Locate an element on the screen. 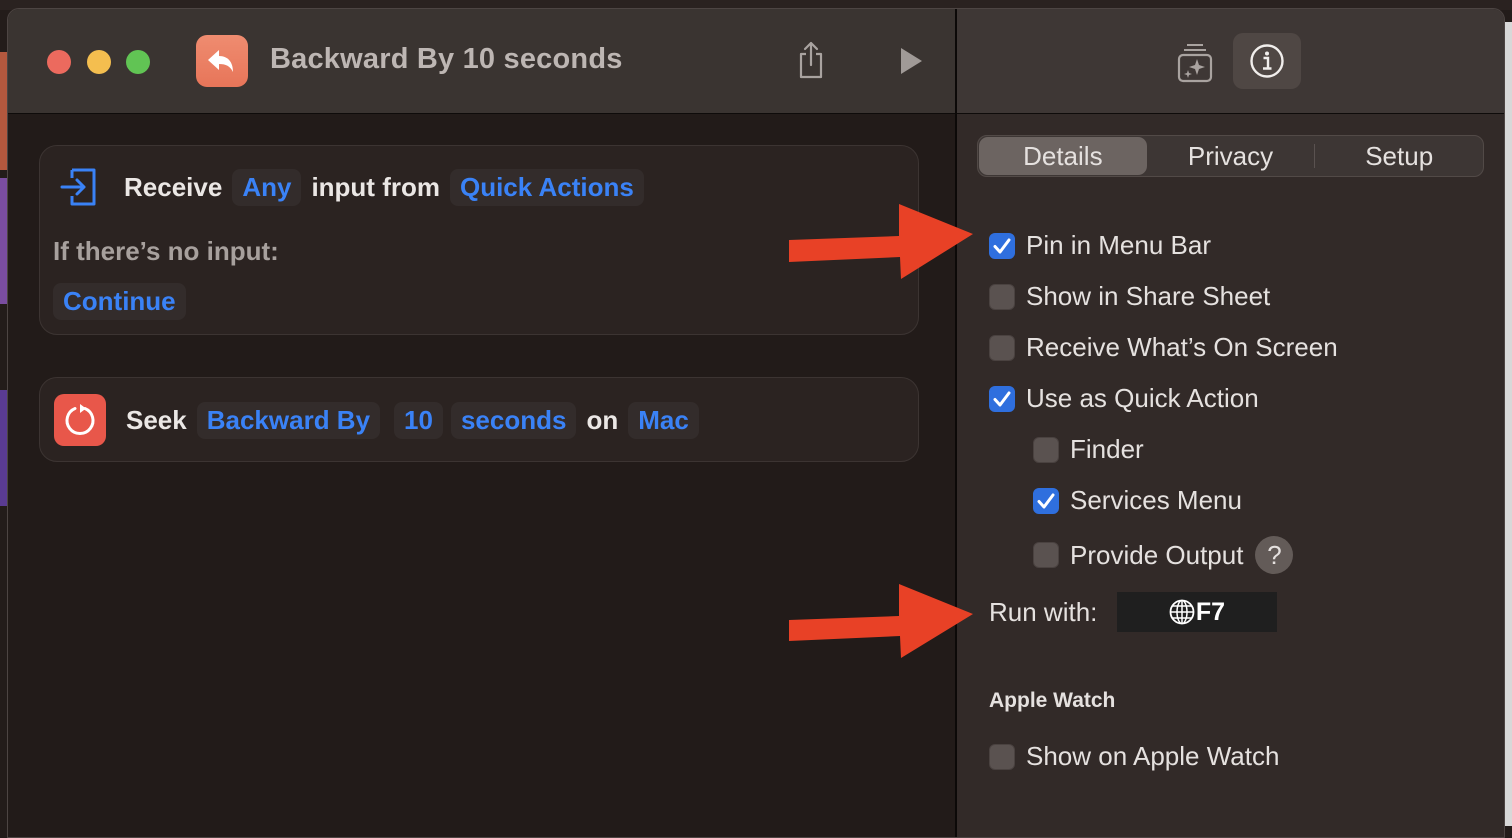 Image resolution: width=1512 pixels, height=838 pixels. option-label: Pin in Menu Bar is located at coordinates (1118, 245).